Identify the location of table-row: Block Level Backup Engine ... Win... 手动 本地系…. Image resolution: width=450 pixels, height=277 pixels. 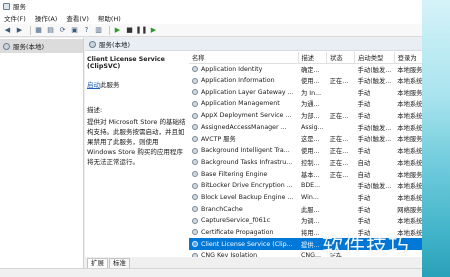
(311, 198).